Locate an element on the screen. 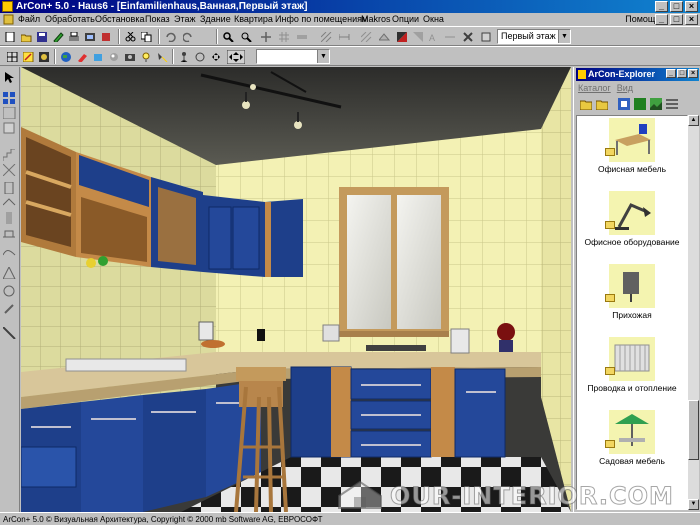  list-item: Прихожая is located at coordinates (632, 298).